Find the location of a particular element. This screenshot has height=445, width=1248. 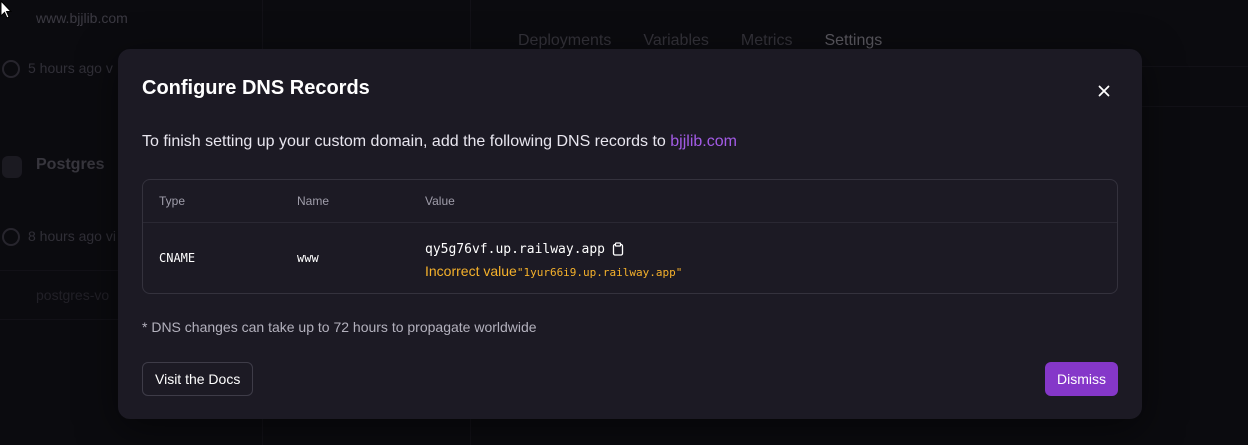

record-type: CNAME is located at coordinates (177, 258).